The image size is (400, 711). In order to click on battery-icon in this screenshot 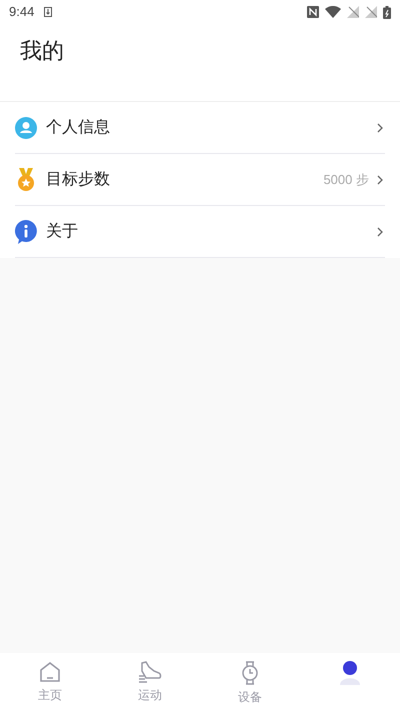, I will do `click(387, 12)`.